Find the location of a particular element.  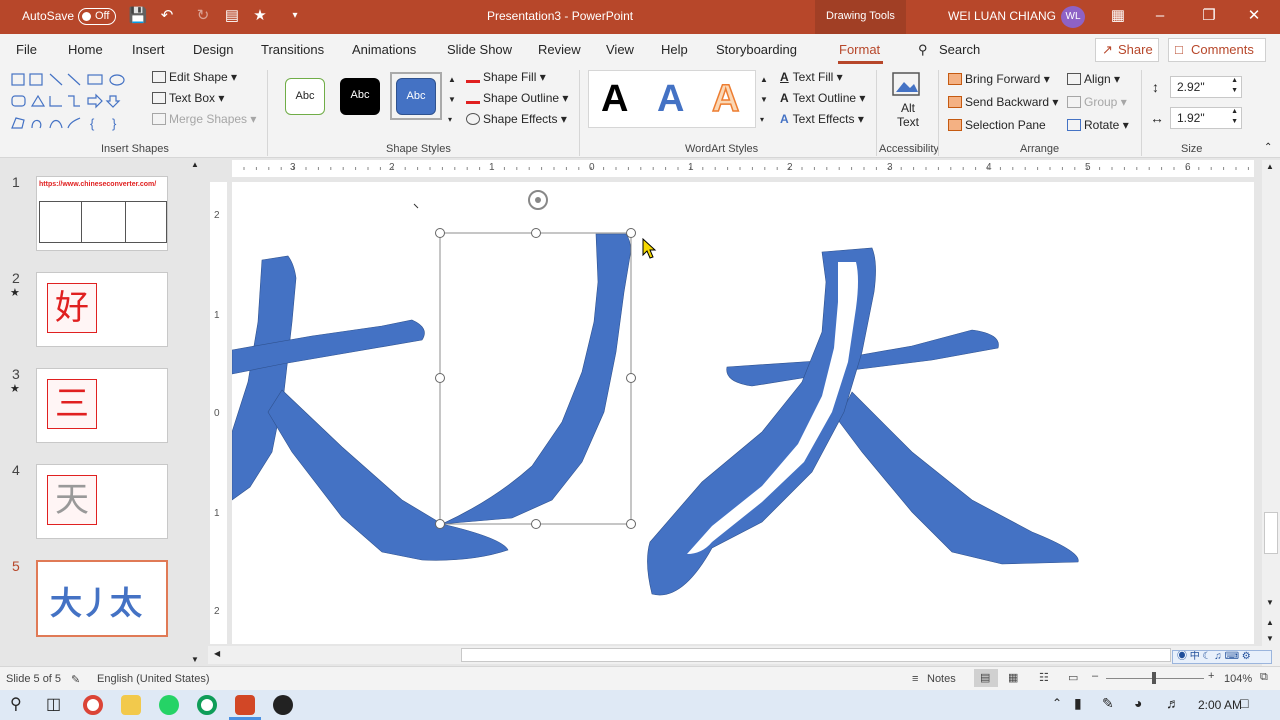

scroll-left-icon: ◀ is located at coordinates (217, 653).